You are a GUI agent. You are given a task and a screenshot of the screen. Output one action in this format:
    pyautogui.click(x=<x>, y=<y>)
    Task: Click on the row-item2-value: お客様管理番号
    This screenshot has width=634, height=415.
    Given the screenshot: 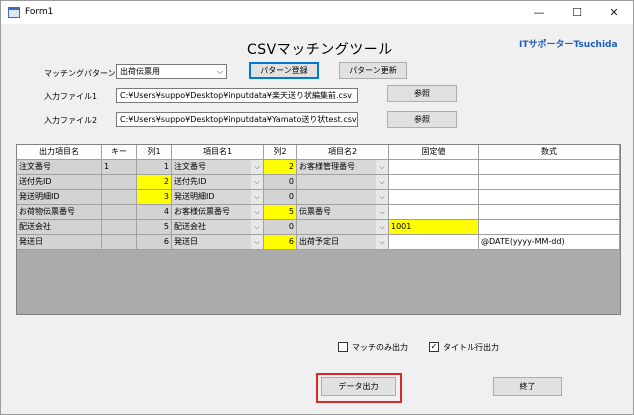 What is the action you would take?
    pyautogui.click(x=327, y=166)
    